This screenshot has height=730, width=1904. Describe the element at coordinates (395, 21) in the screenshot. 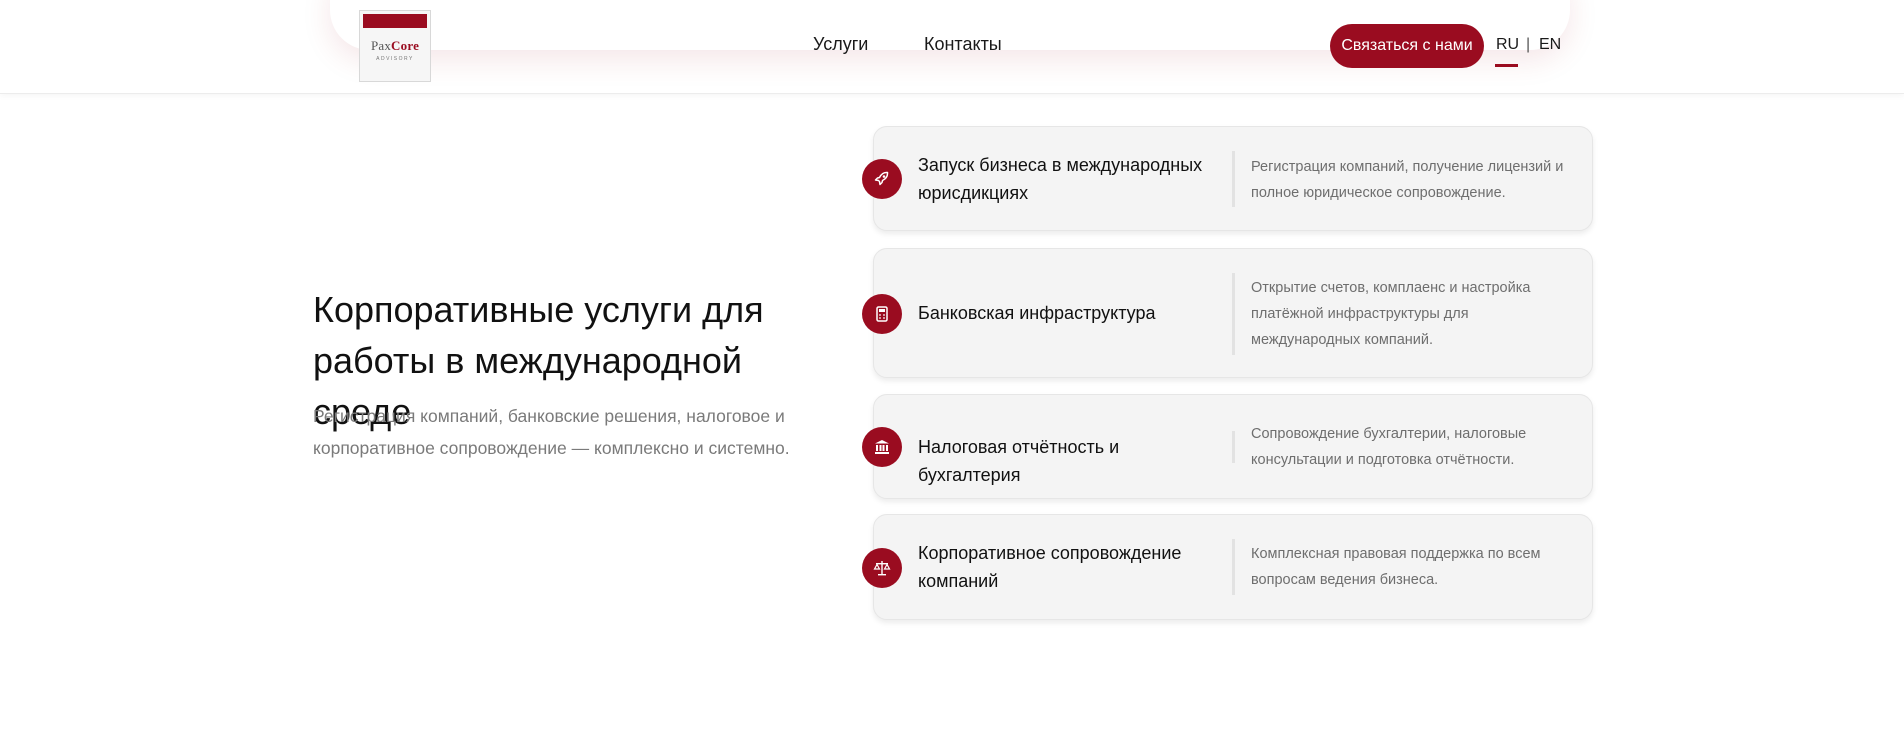

I see `logo-bar` at that location.